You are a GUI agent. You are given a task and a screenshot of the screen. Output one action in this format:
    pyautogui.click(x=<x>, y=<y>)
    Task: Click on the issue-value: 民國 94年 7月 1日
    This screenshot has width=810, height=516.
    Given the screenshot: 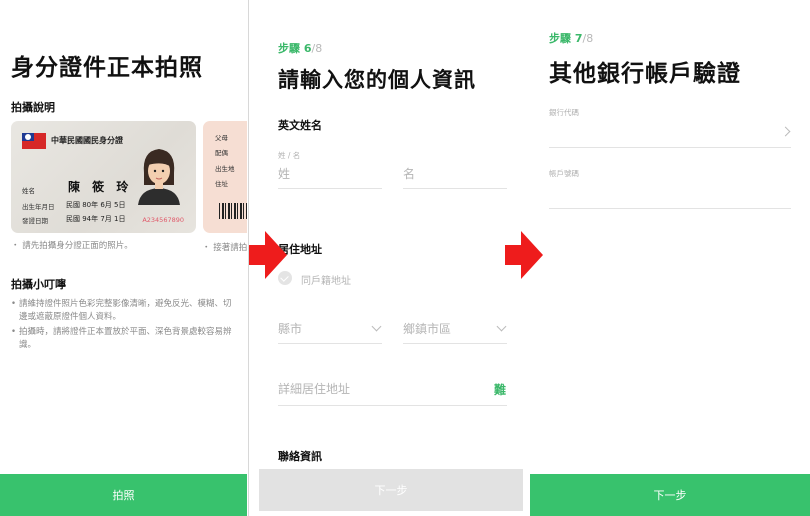 What is the action you would take?
    pyautogui.click(x=96, y=219)
    